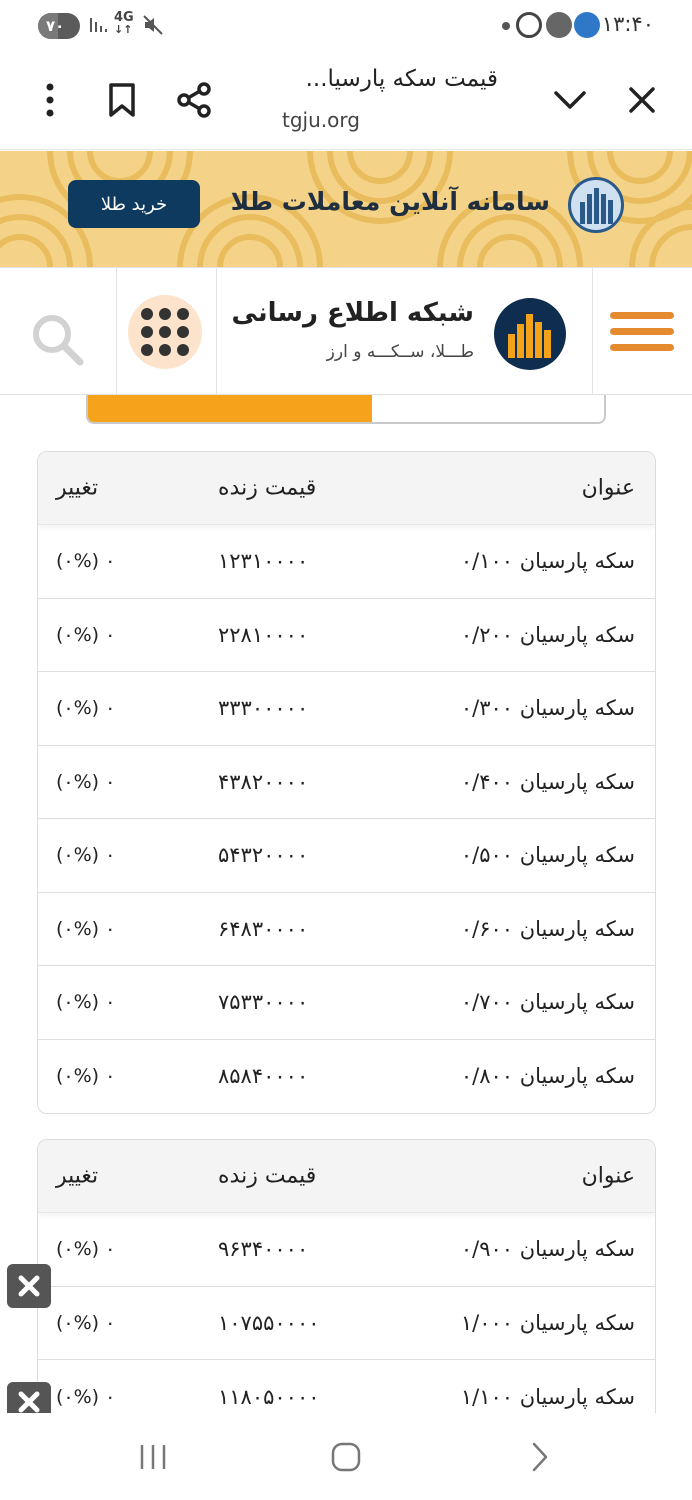  I want to click on buy-gold-button: خرید طلا, so click(134, 204).